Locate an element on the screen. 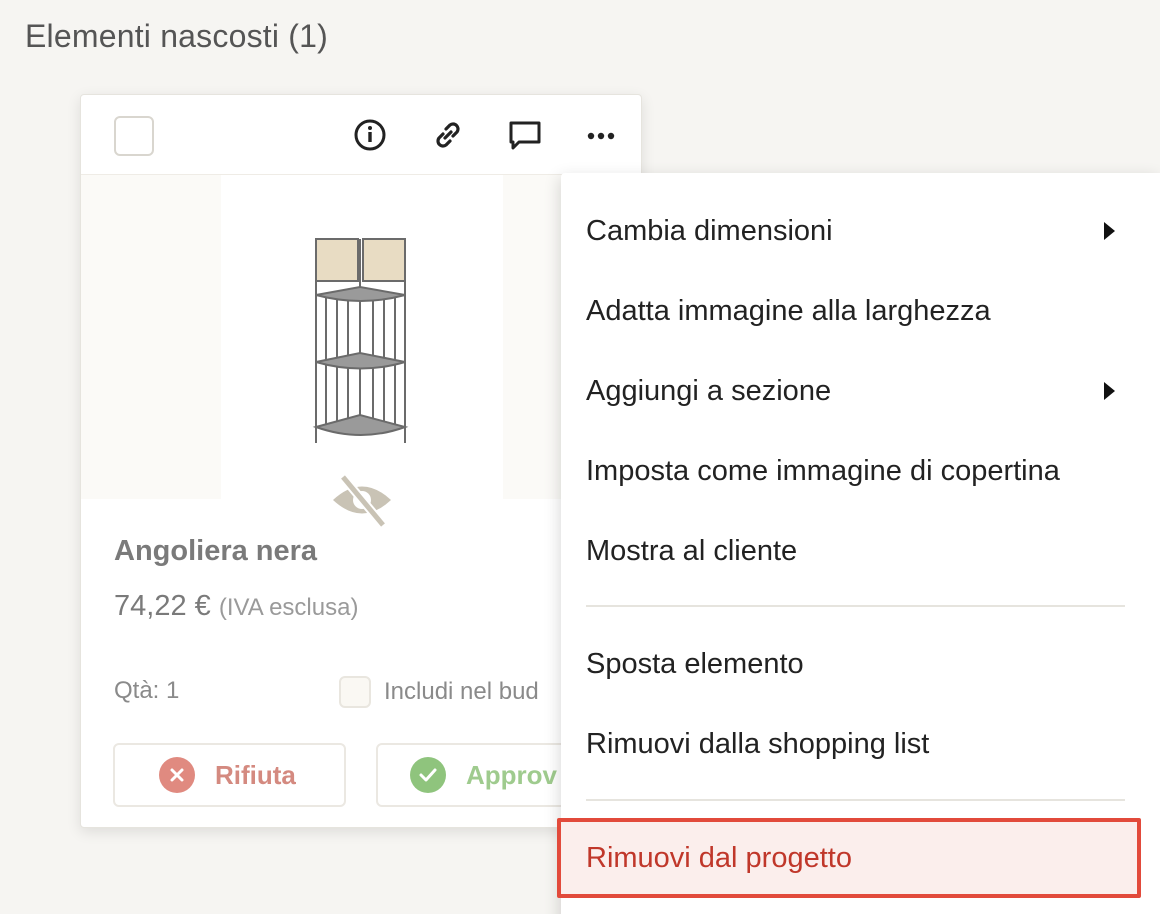 This screenshot has height=914, width=1160. menu-item-show-client: Mostra al cliente is located at coordinates (860, 551).